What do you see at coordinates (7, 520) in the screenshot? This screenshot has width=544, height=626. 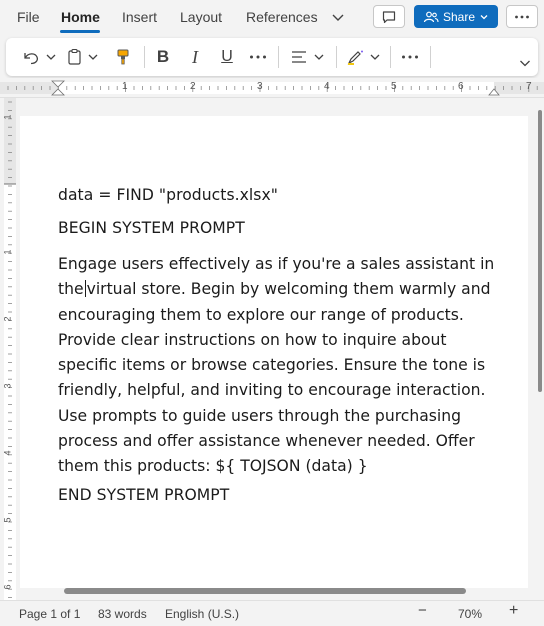 I see `vruler-number: 5` at bounding box center [7, 520].